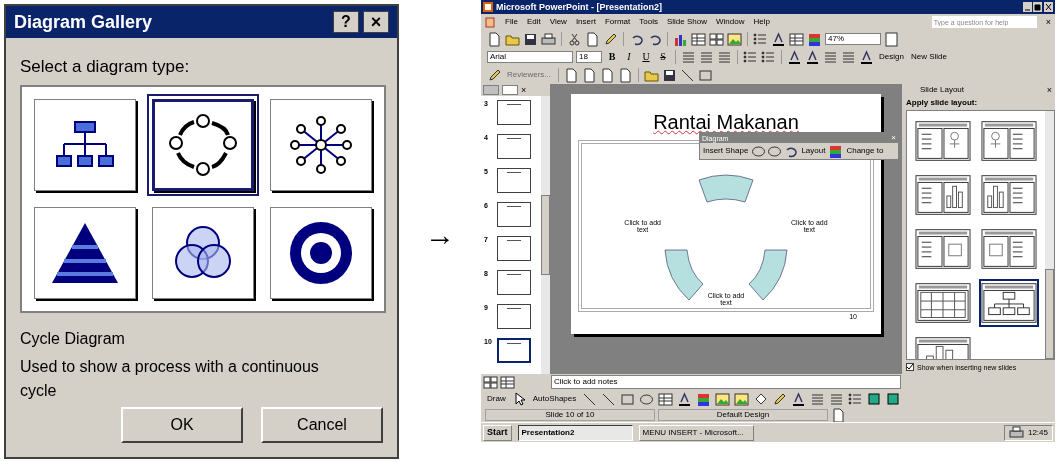  I want to click on menu-item: Slide Show, so click(686, 22).